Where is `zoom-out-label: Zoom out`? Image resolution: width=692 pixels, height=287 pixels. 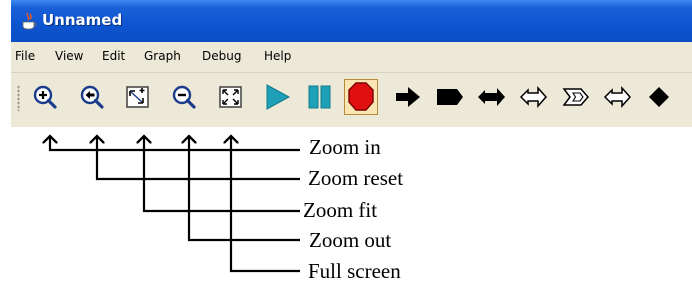 zoom-out-label: Zoom out is located at coordinates (350, 240).